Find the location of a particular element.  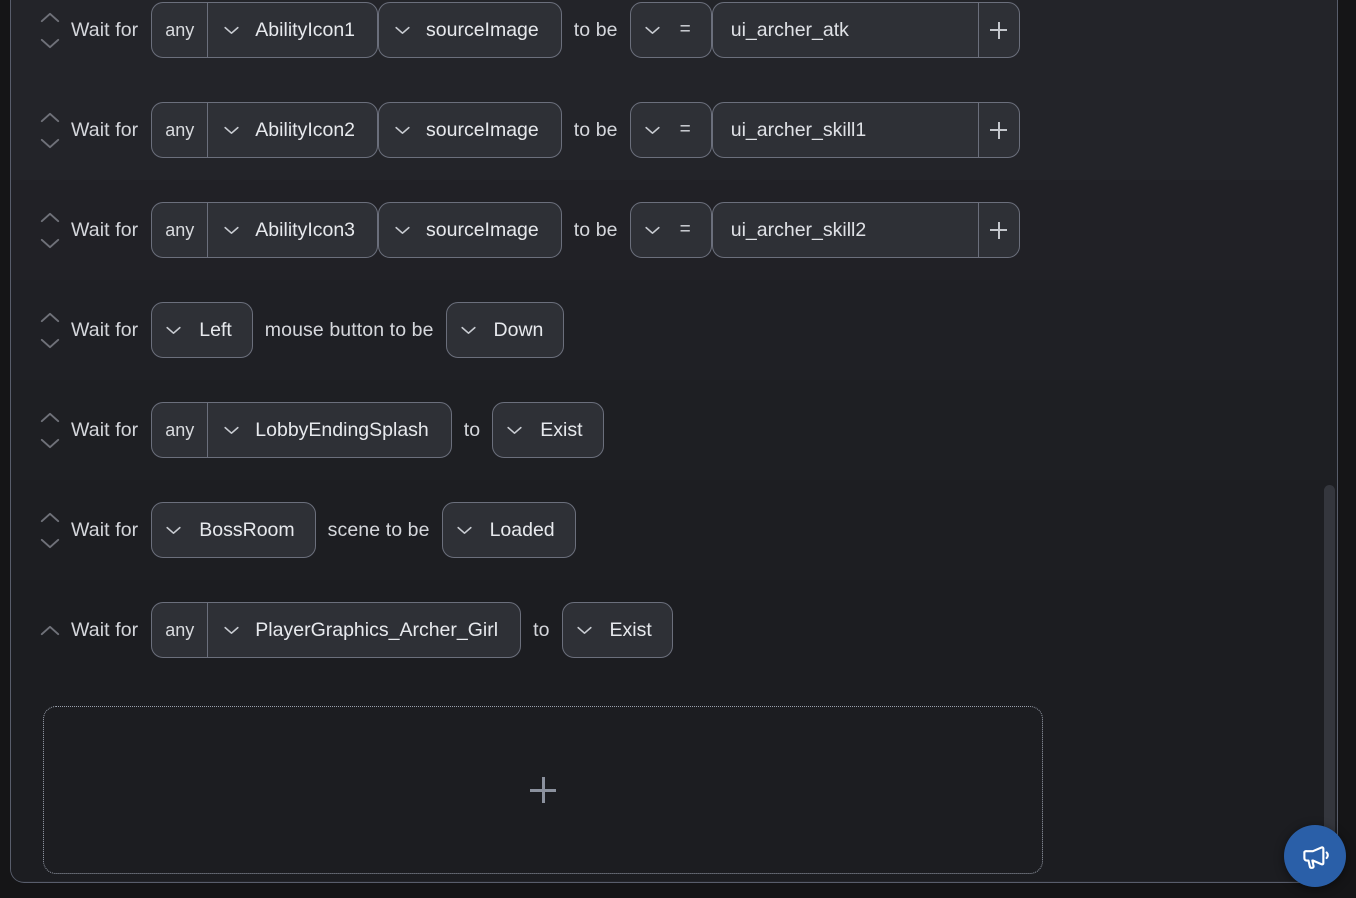

target-dropdown-label: AbilityIcon2 is located at coordinates (305, 129).